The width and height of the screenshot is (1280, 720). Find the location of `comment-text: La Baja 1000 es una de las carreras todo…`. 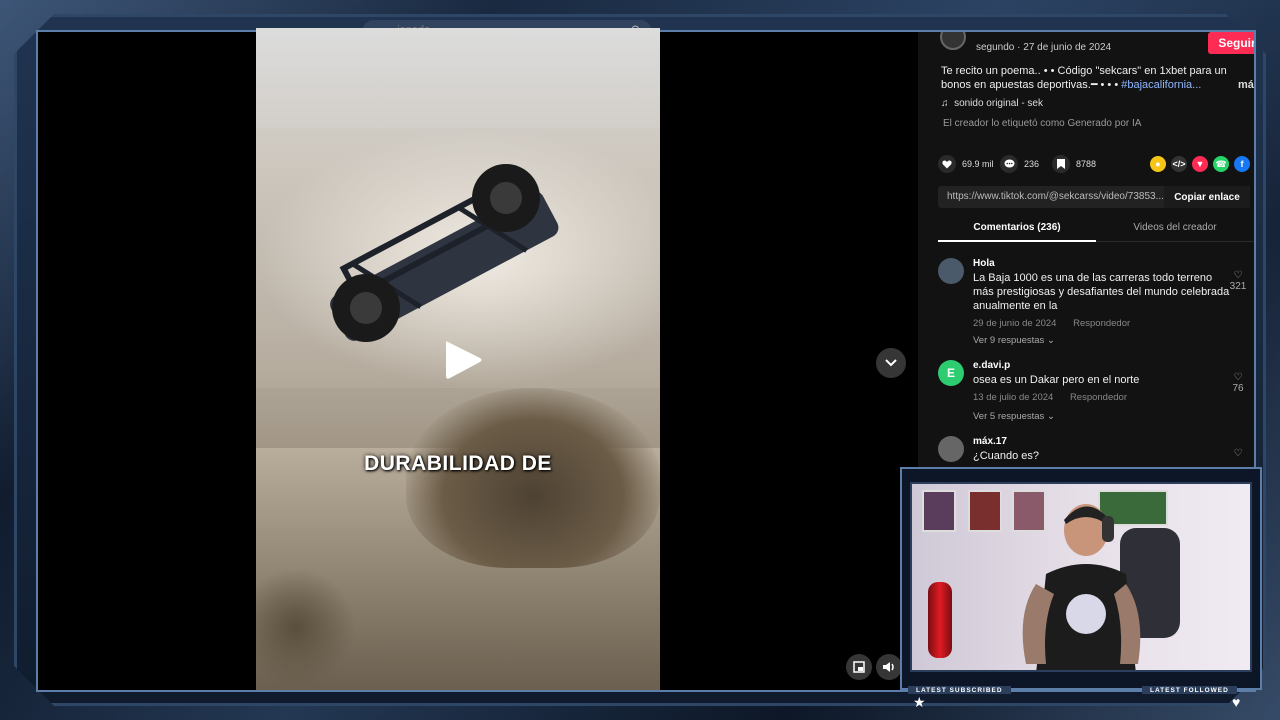

comment-text: La Baja 1000 es una de las carreras todo… is located at coordinates (1101, 292).